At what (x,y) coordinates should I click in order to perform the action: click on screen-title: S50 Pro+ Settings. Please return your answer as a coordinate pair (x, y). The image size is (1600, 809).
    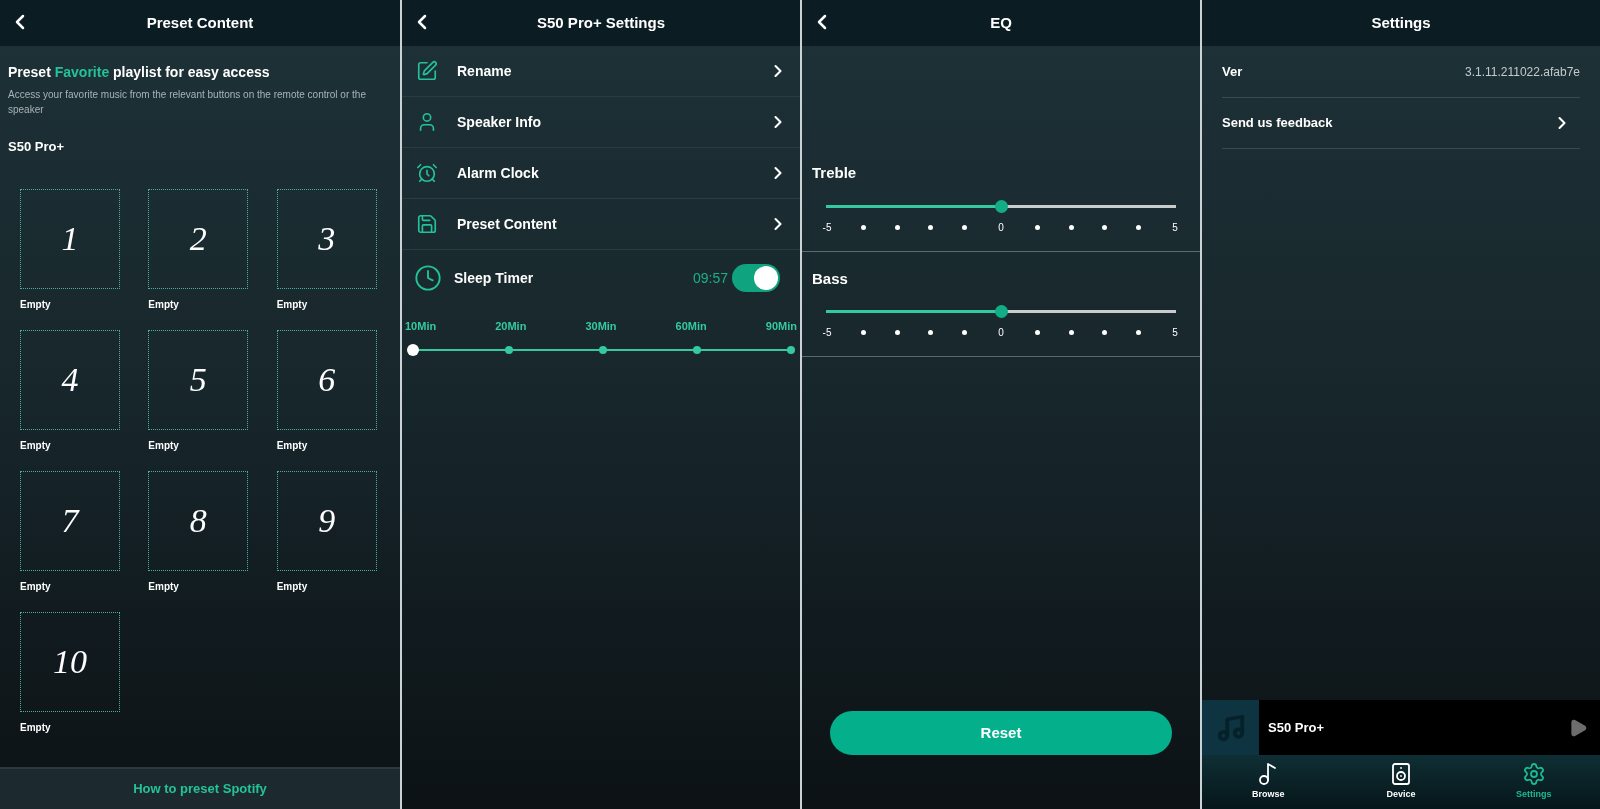
    Looking at the image, I should click on (601, 22).